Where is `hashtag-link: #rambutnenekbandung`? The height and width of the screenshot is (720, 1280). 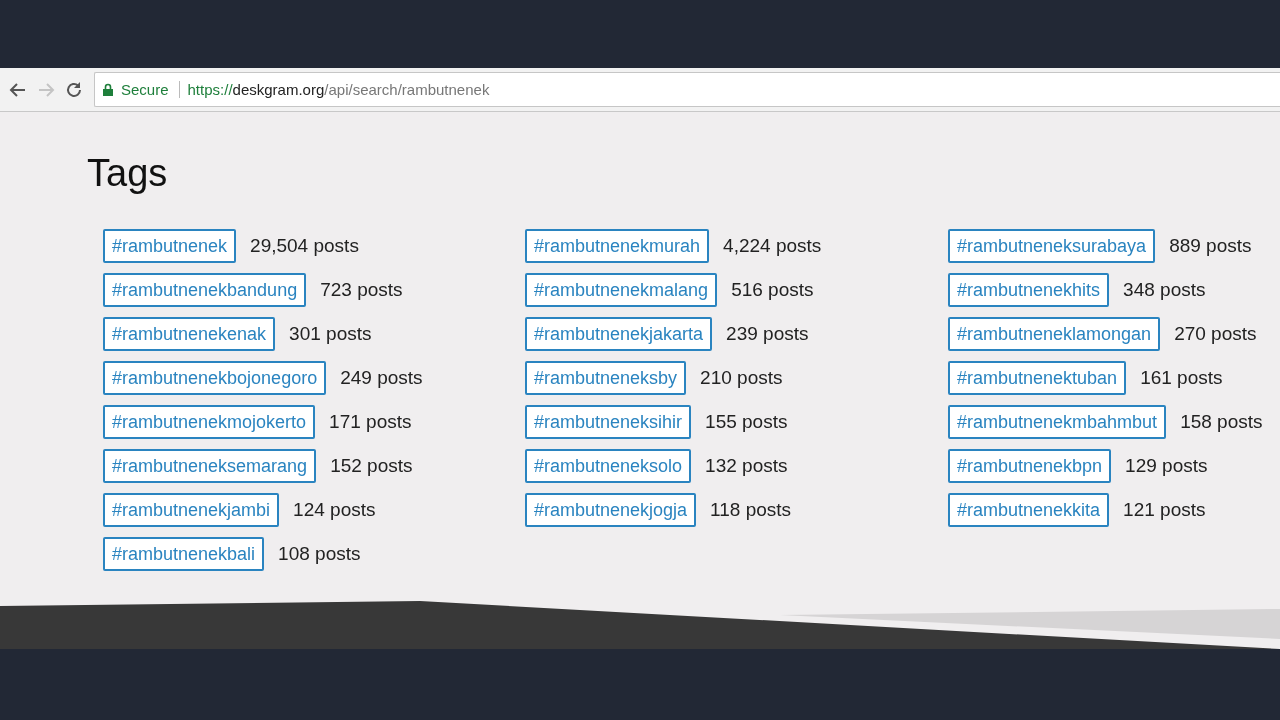
hashtag-link: #rambutnenekbandung is located at coordinates (205, 290).